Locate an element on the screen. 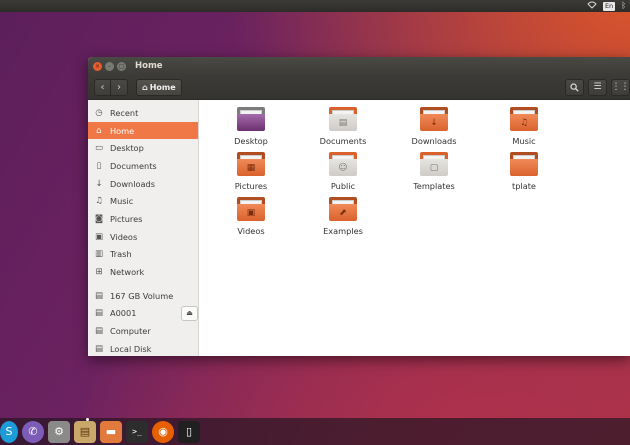 This screenshot has width=630, height=445. sidebar-item-recent: ◷ Recent is located at coordinates (143, 113).